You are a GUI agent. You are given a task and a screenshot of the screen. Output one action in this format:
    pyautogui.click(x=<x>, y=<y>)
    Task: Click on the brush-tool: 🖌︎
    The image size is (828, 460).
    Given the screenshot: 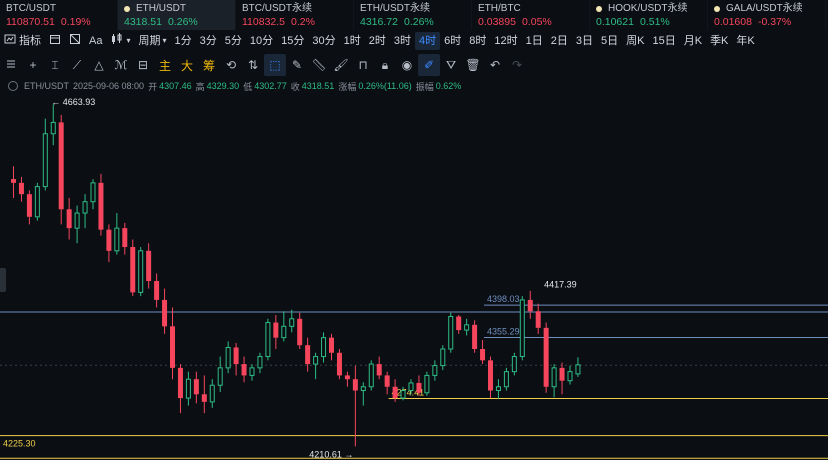 What is the action you would take?
    pyautogui.click(x=341, y=65)
    